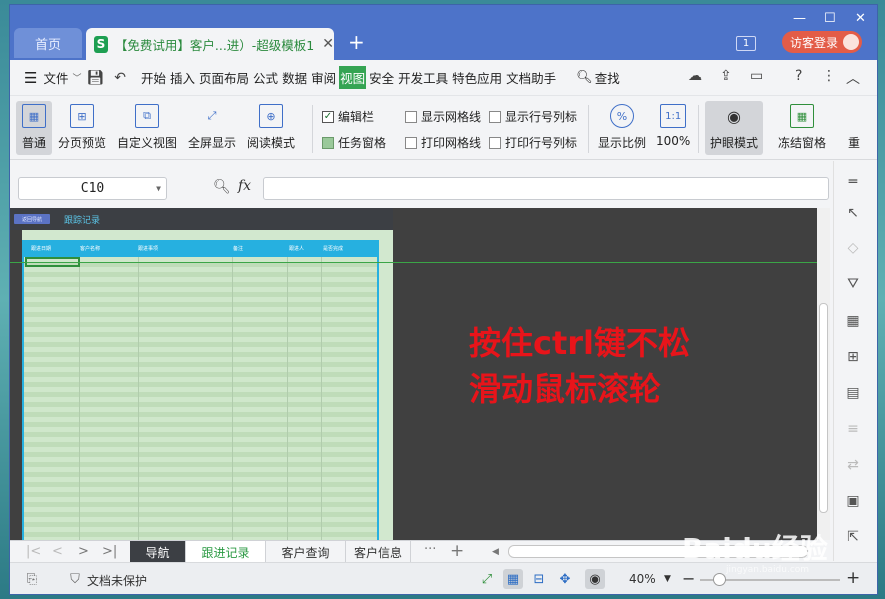  Describe the element at coordinates (353, 77) in the screenshot. I see `menu-tab-view: 视图` at that location.